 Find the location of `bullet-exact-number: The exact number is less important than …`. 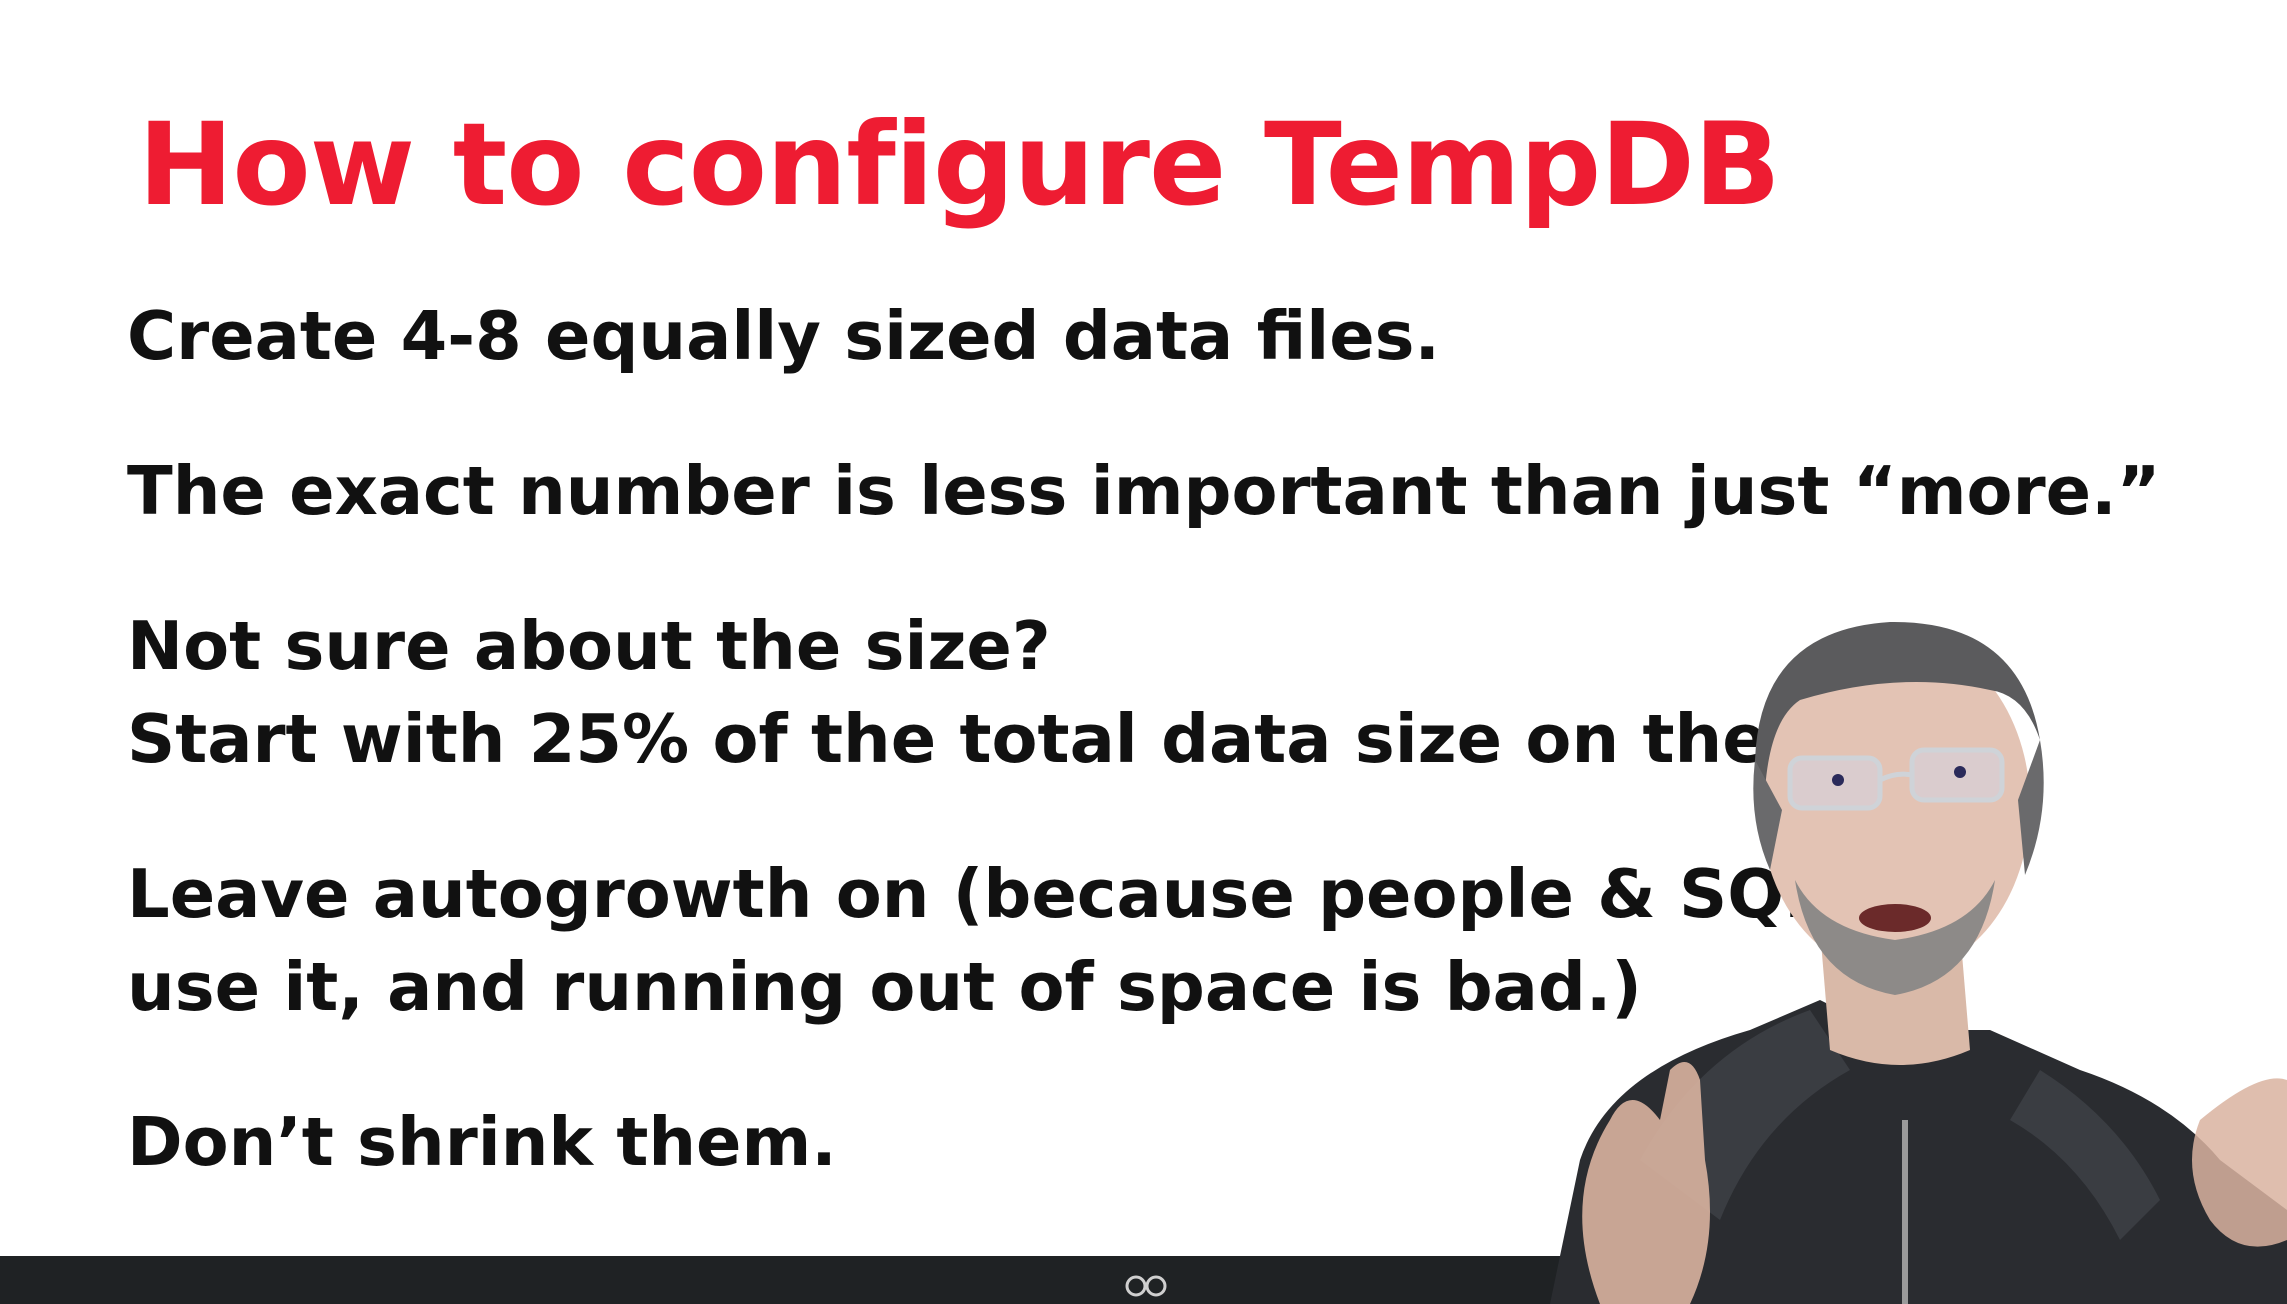

bullet-exact-number: The exact number is less important than … is located at coordinates (1144, 491).